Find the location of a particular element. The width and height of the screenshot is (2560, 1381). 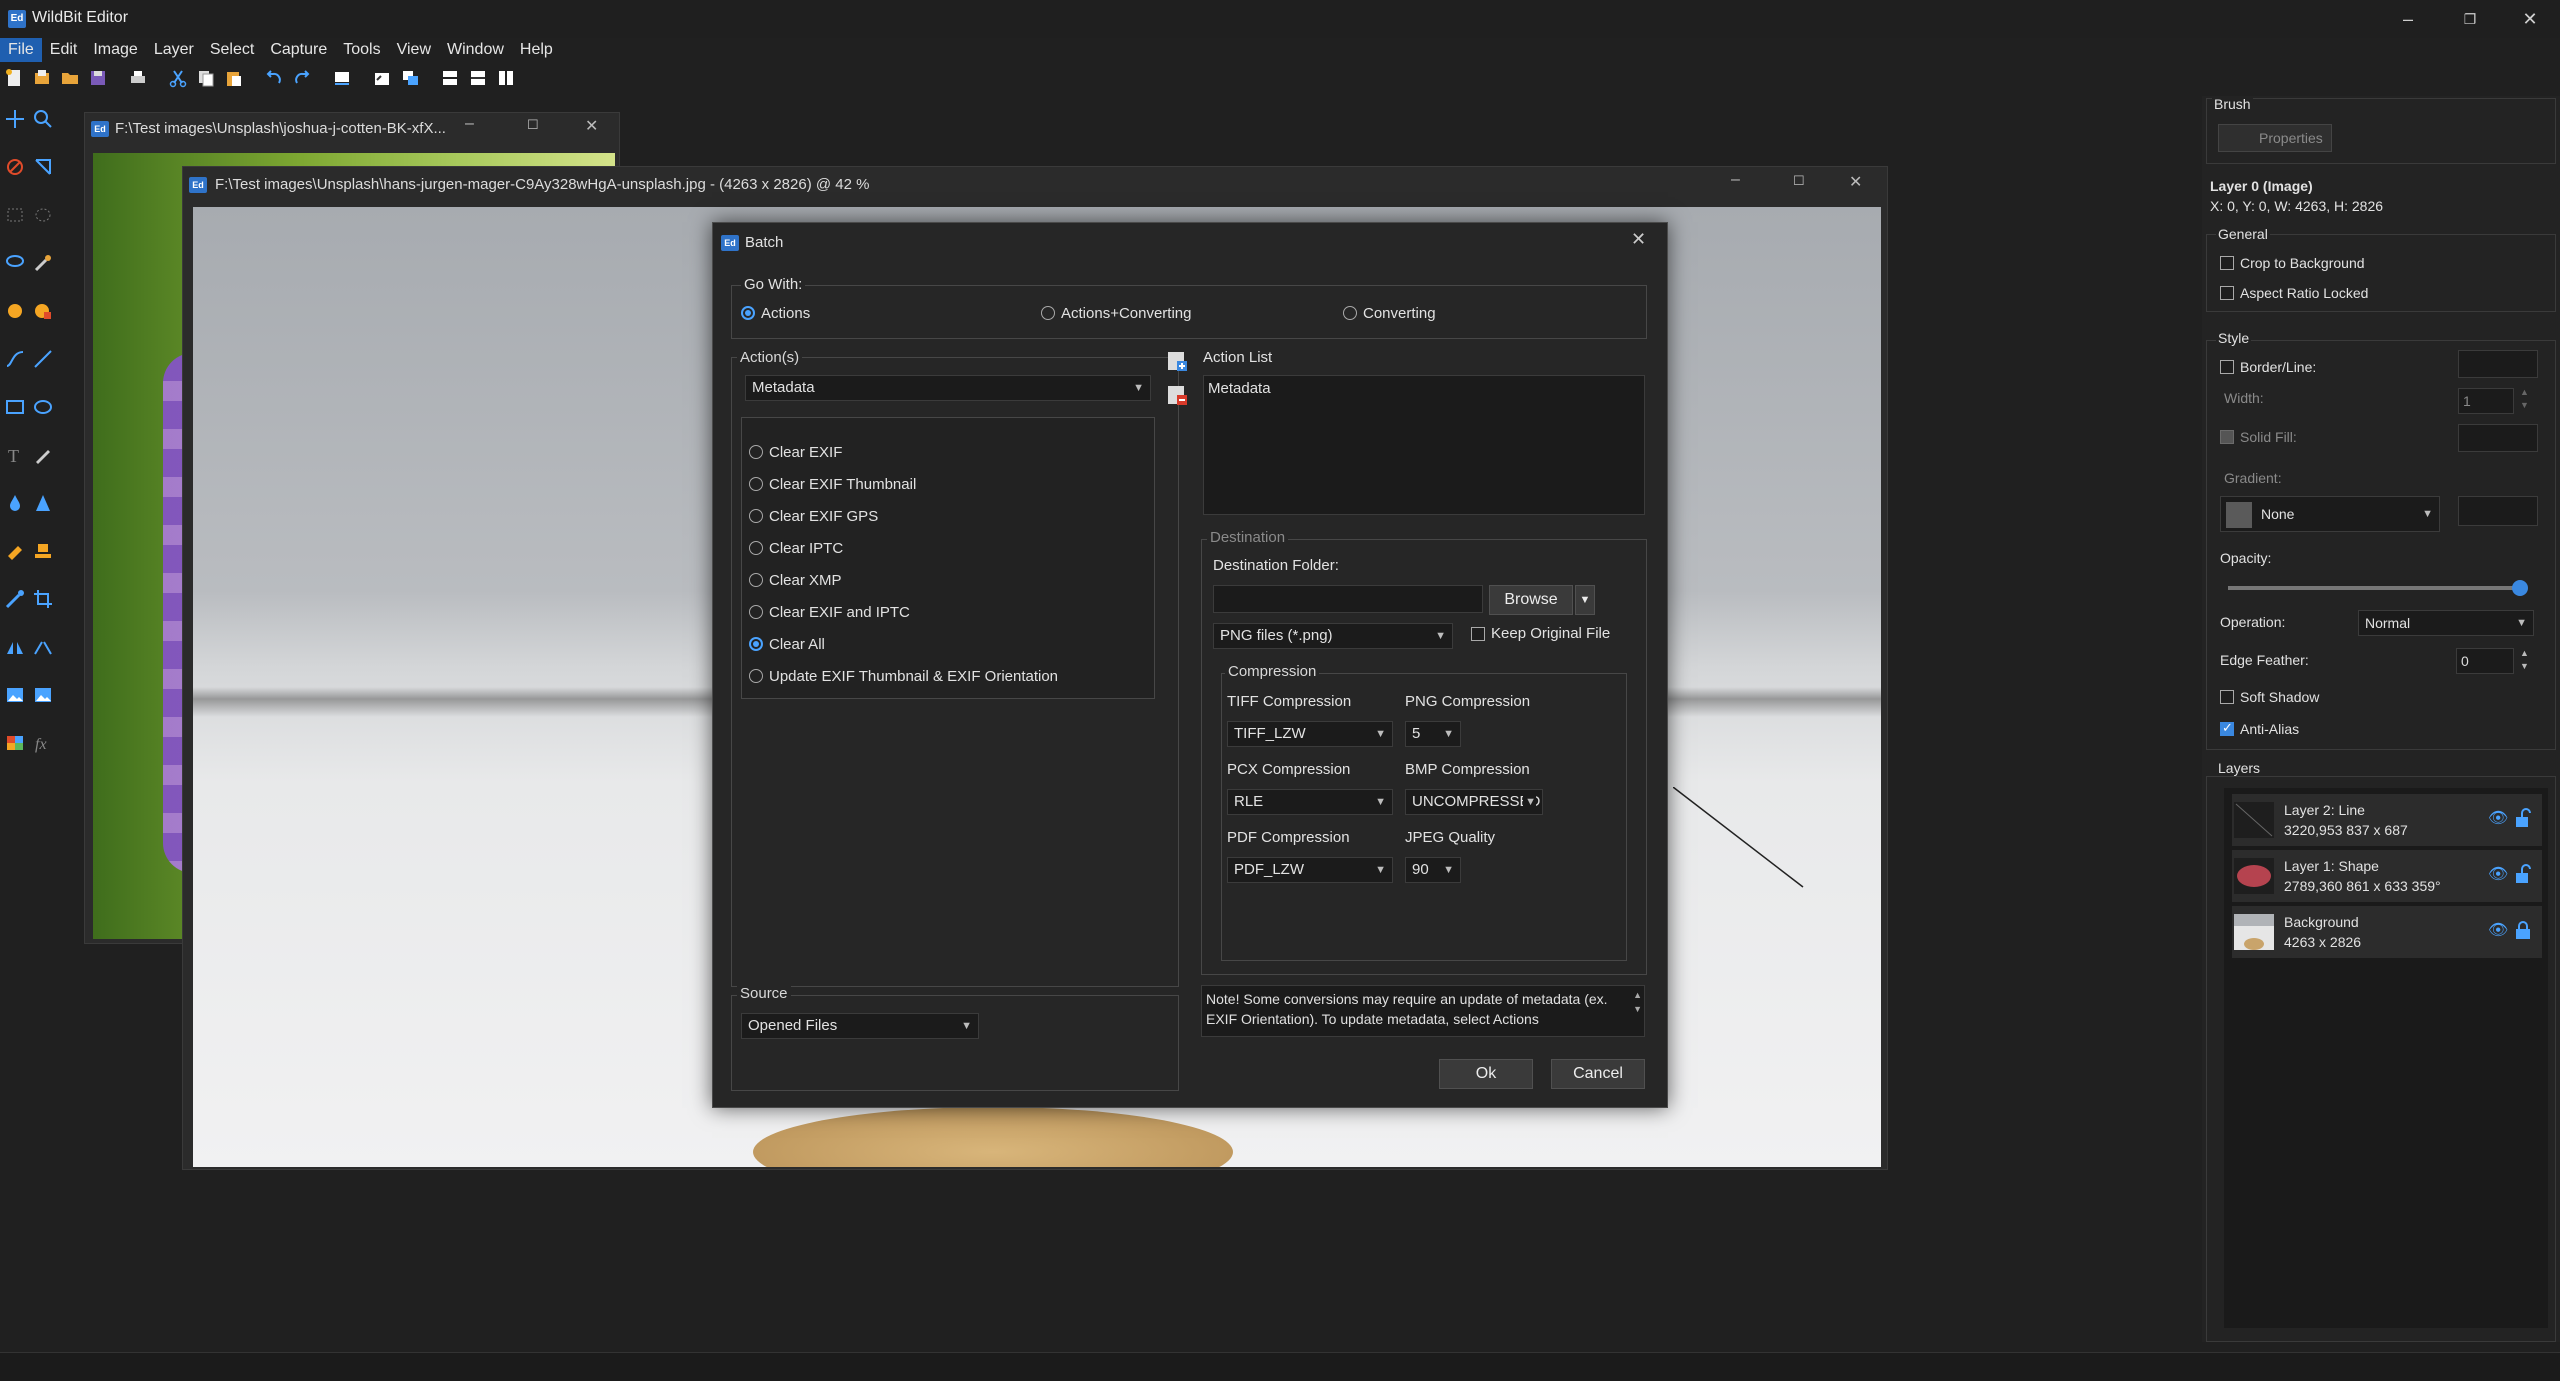

border-color-swatch is located at coordinates (2498, 364).